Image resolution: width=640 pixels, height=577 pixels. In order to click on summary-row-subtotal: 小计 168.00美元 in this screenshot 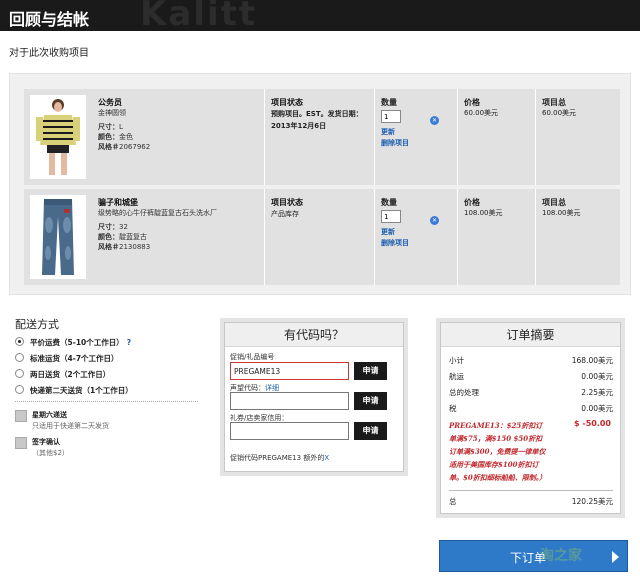, I will do `click(531, 360)`.